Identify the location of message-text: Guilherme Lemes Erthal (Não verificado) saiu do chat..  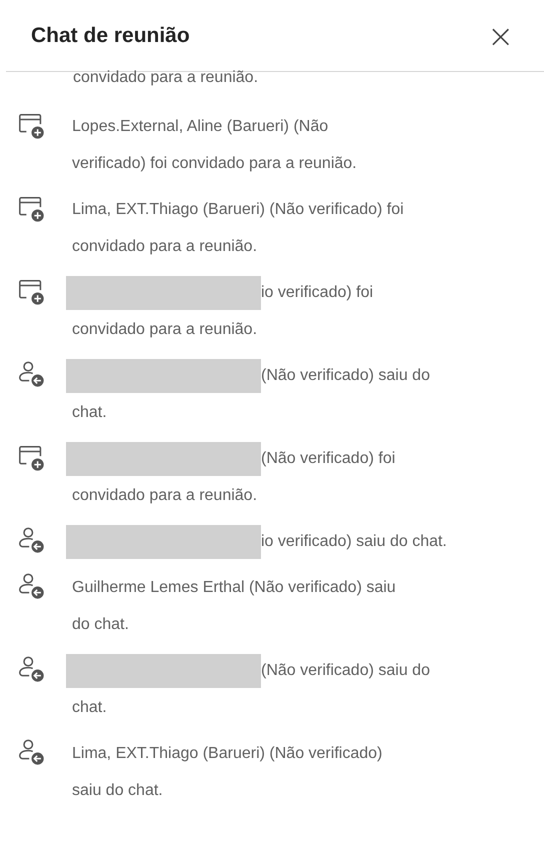
(234, 606).